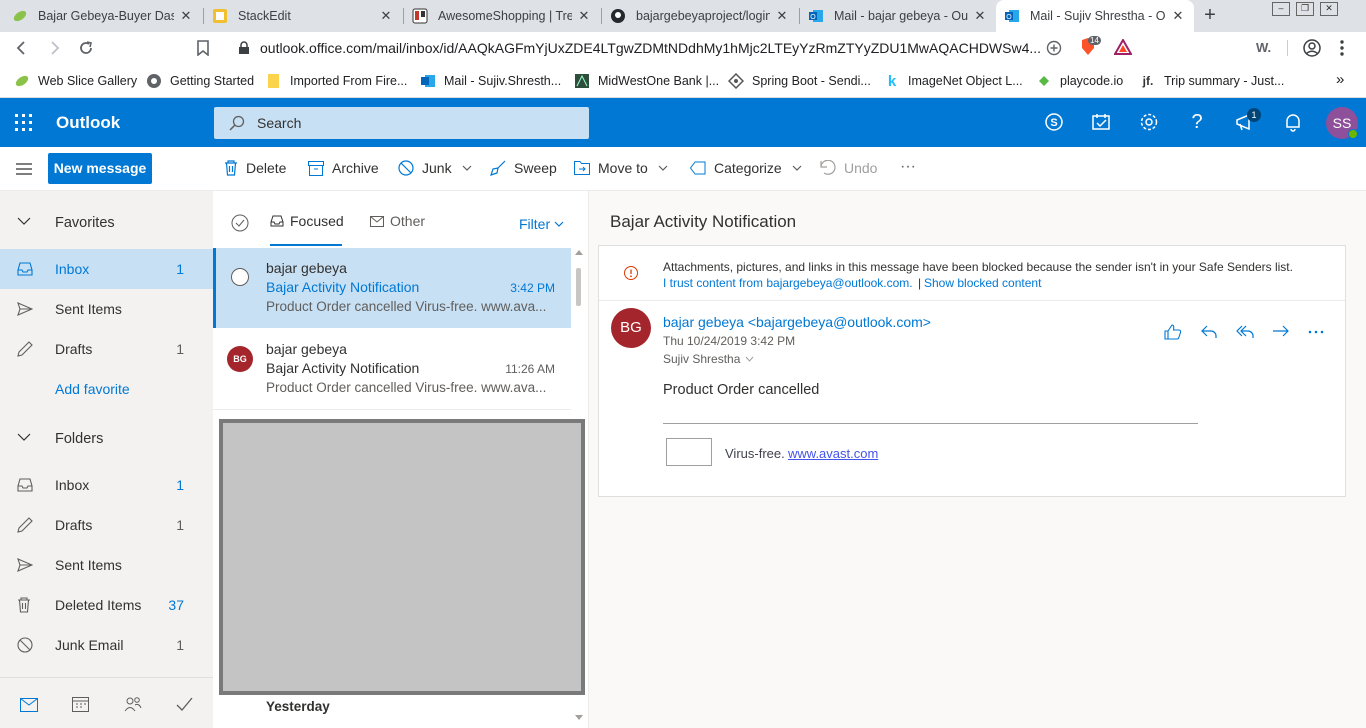 This screenshot has height=728, width=1366. What do you see at coordinates (689, 452) in the screenshot?
I see `blocked-image-placeholder` at bounding box center [689, 452].